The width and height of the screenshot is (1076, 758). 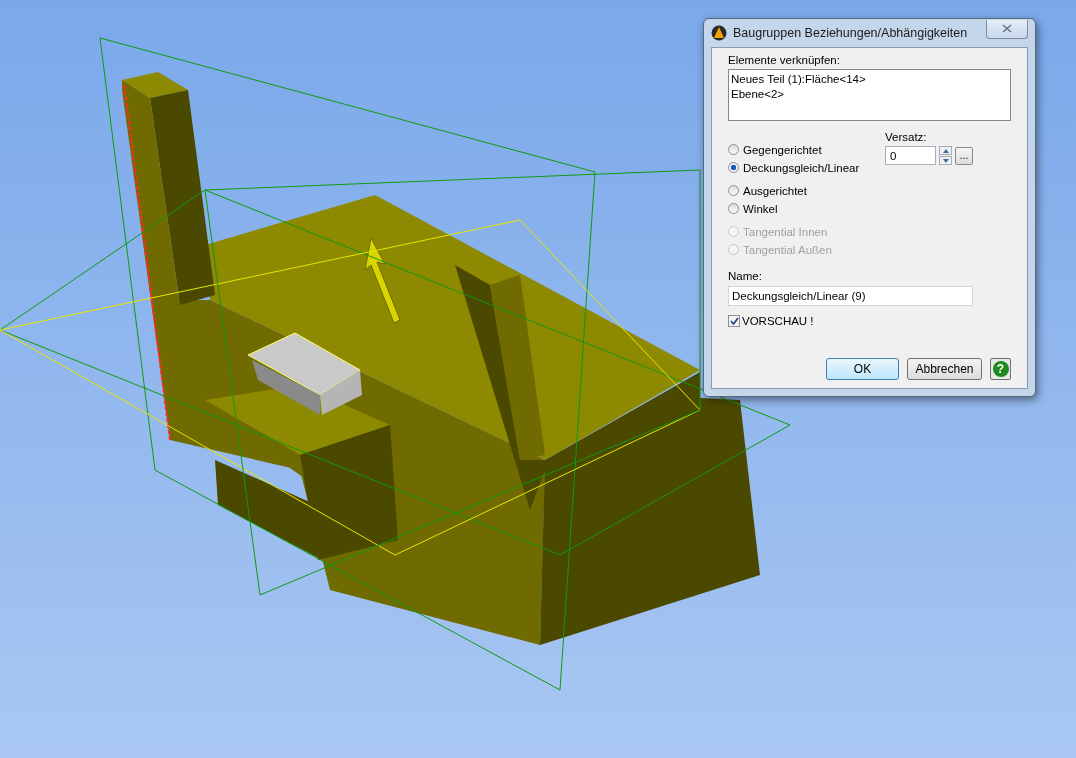 I want to click on radio-option: Gegengerichtet, so click(x=806, y=149).